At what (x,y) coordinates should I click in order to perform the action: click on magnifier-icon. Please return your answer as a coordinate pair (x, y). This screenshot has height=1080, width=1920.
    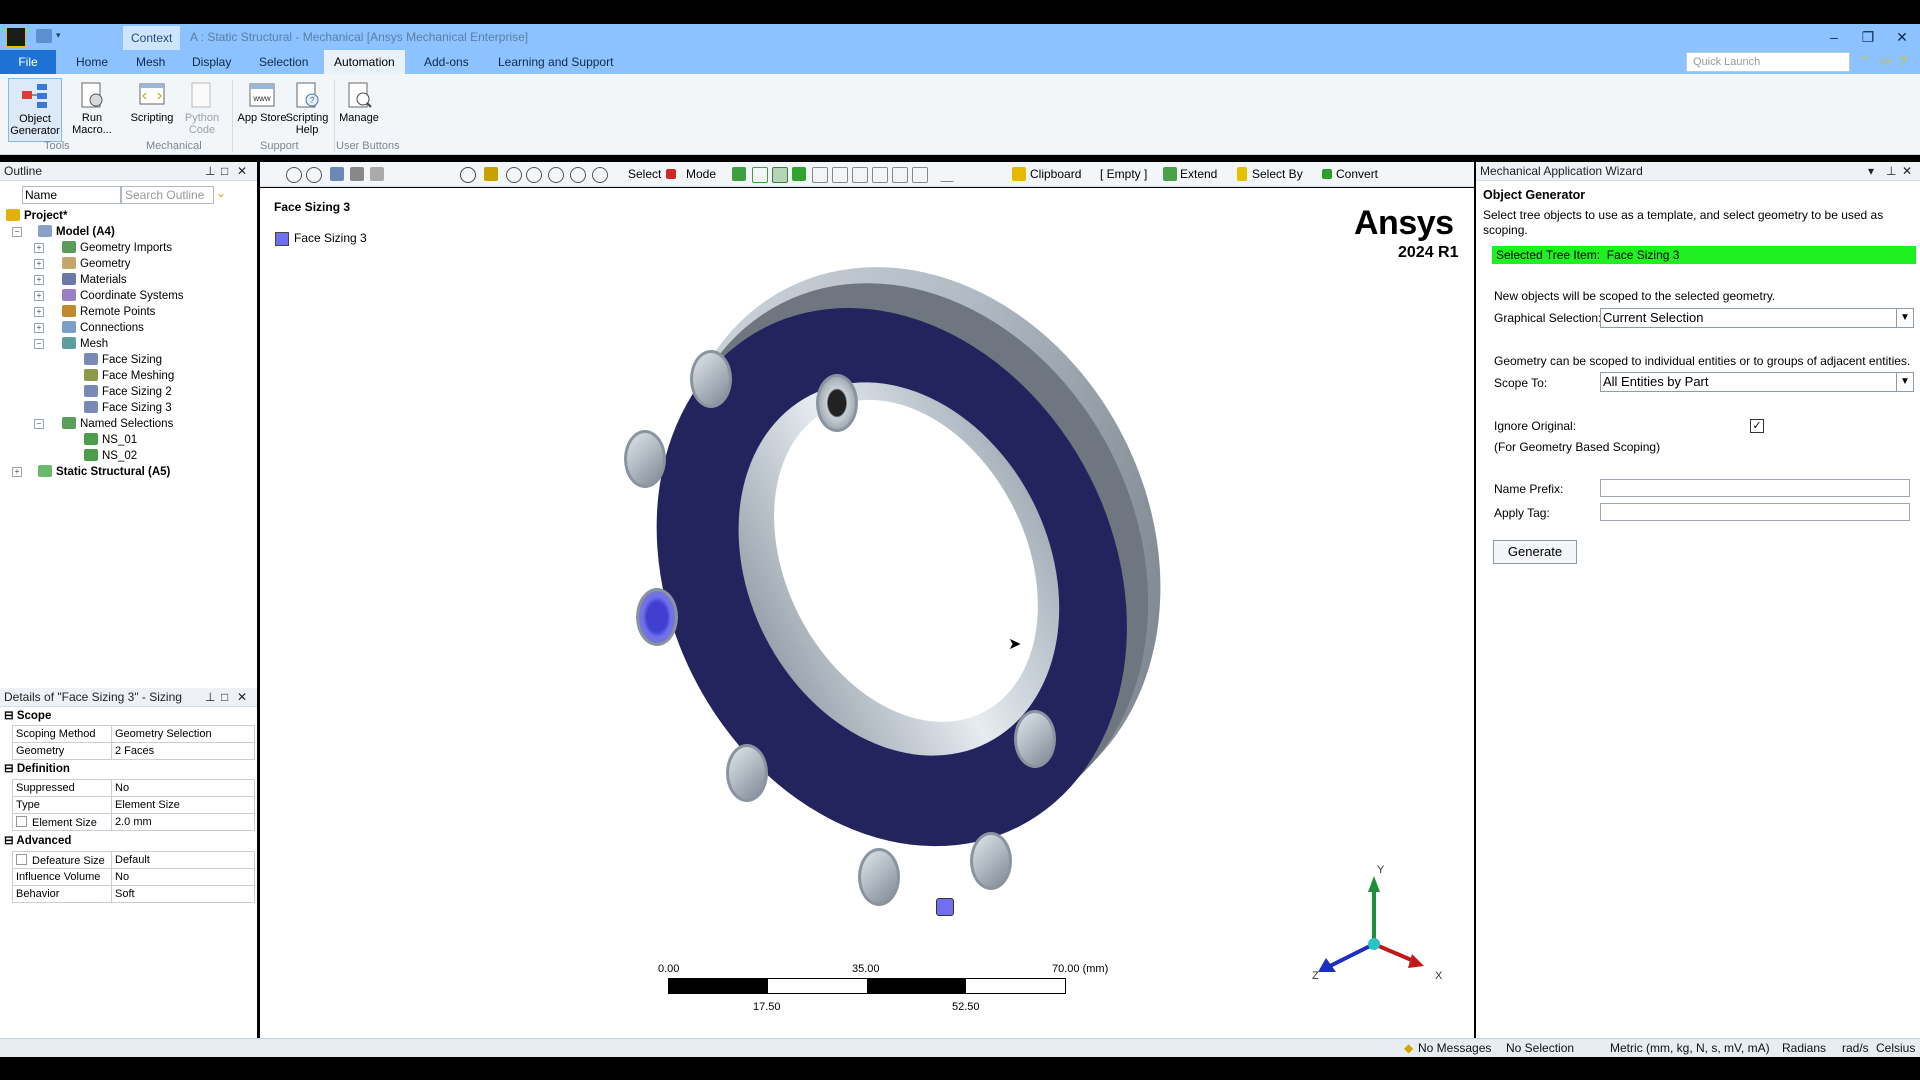
    Looking at the image, I should click on (578, 175).